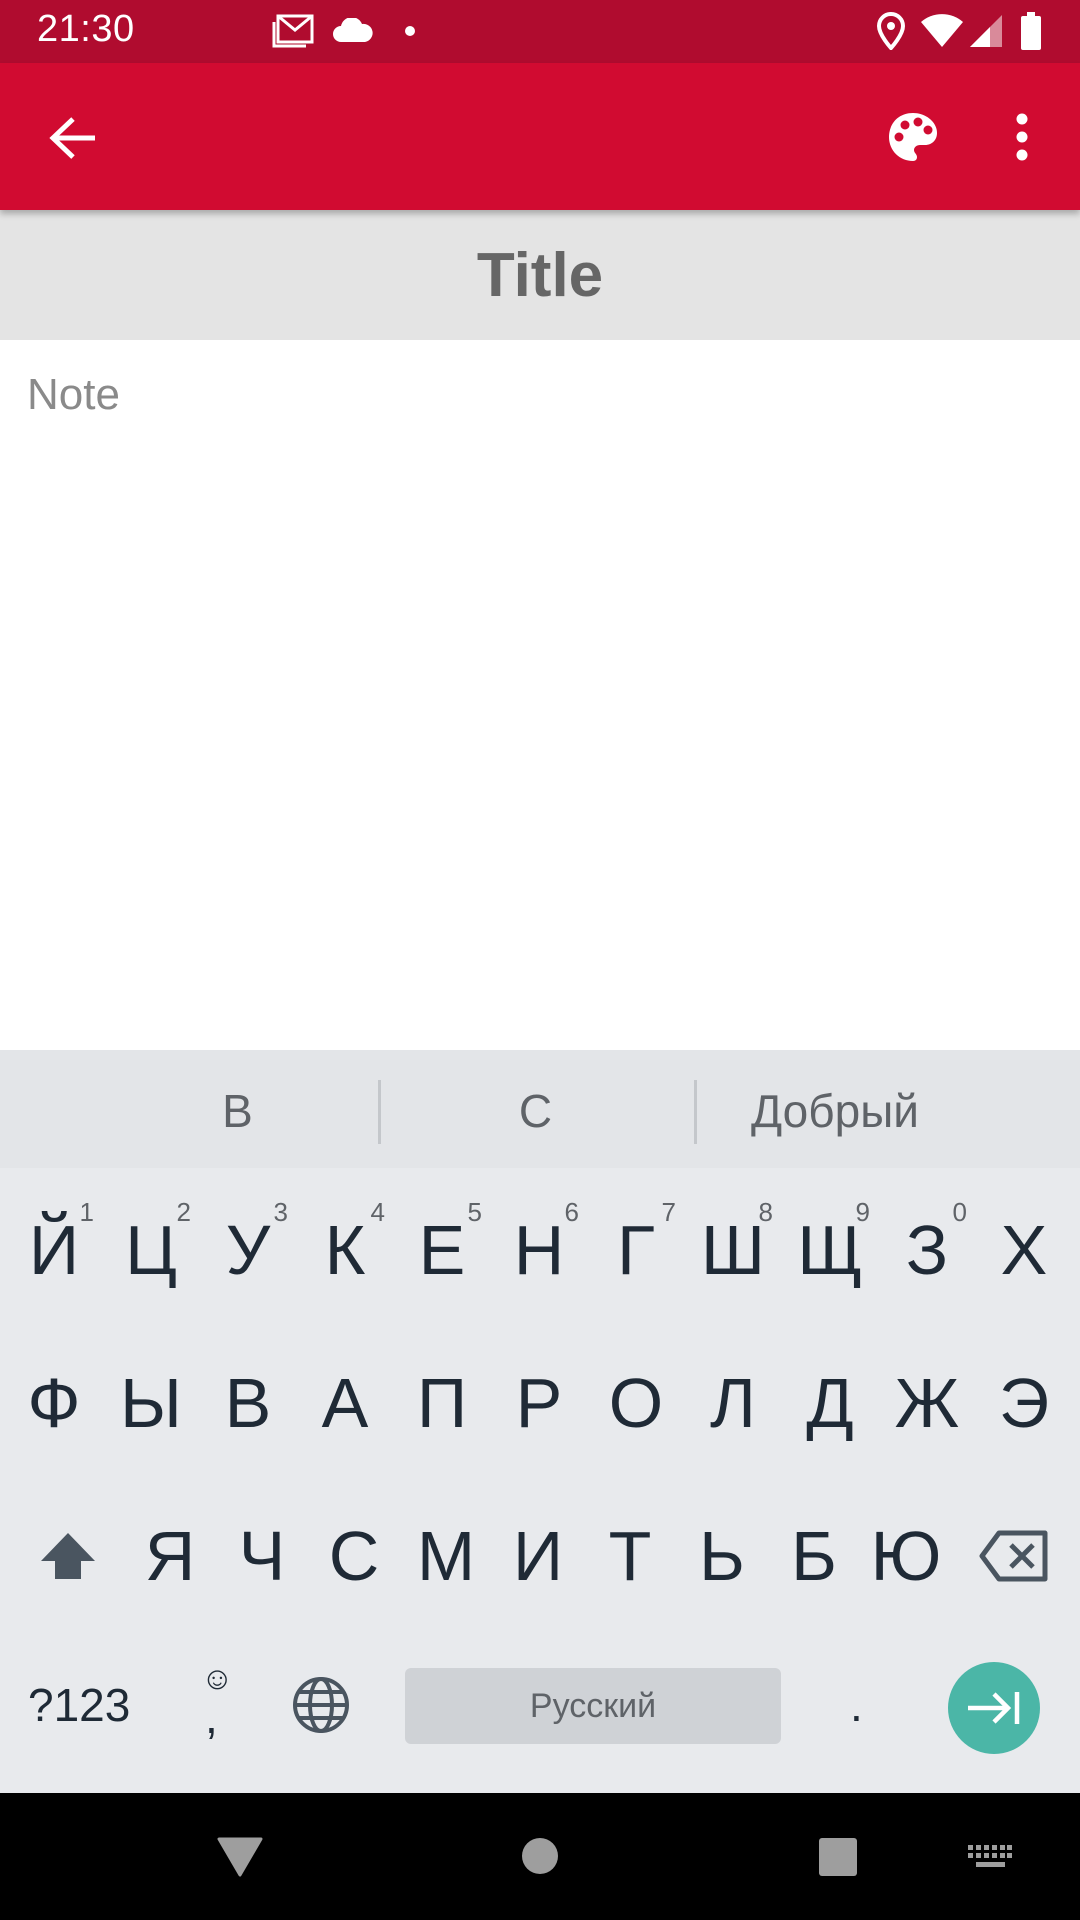 This screenshot has width=1080, height=1920. What do you see at coordinates (410, 31) in the screenshot?
I see `dot-icon` at bounding box center [410, 31].